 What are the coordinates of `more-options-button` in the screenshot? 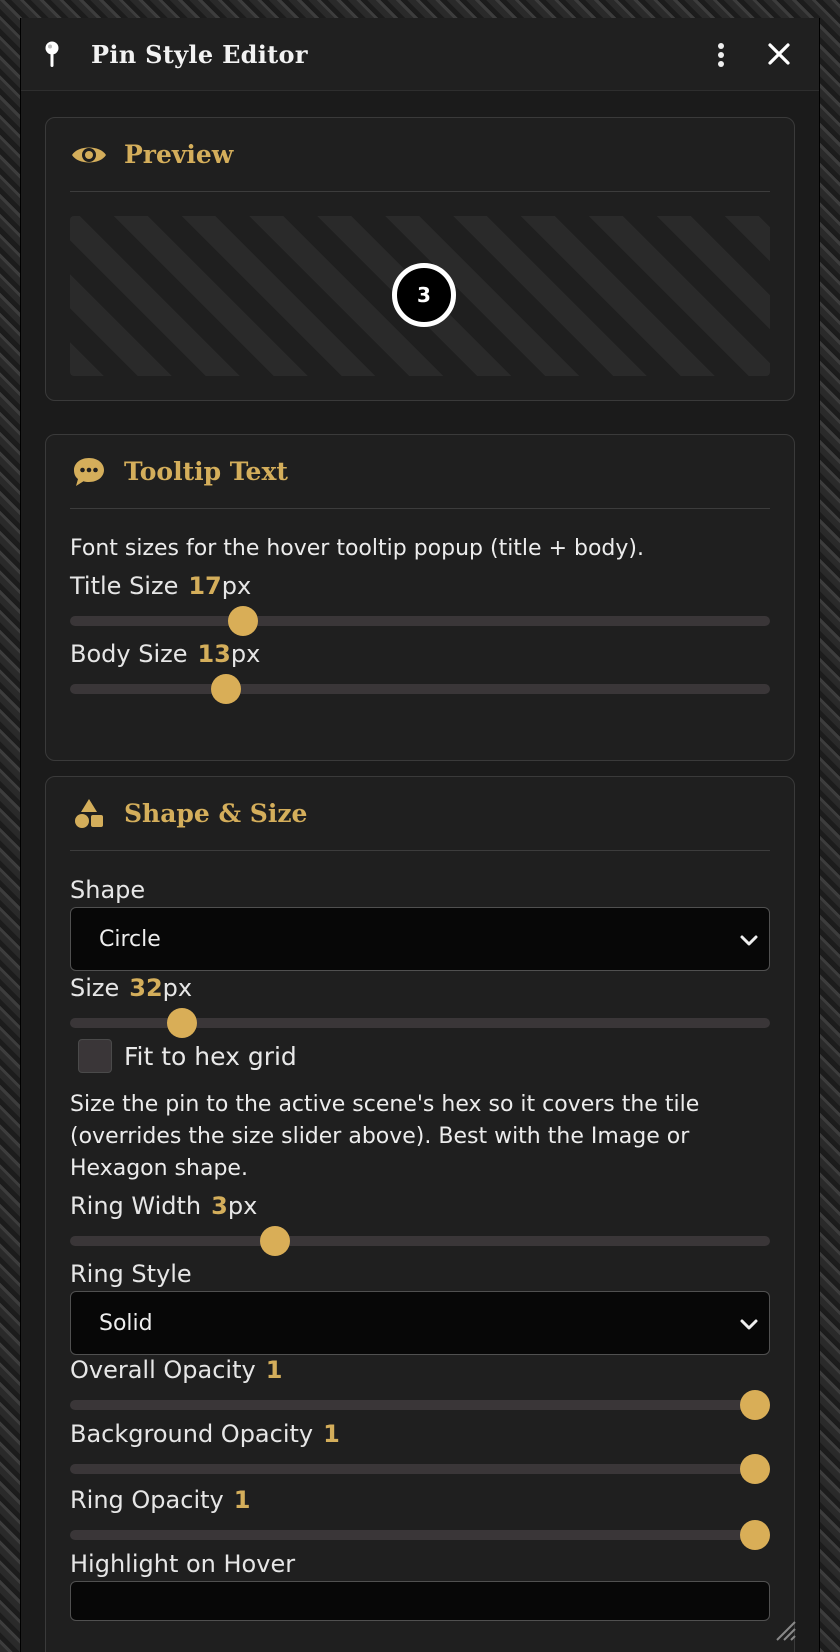 It's located at (721, 55).